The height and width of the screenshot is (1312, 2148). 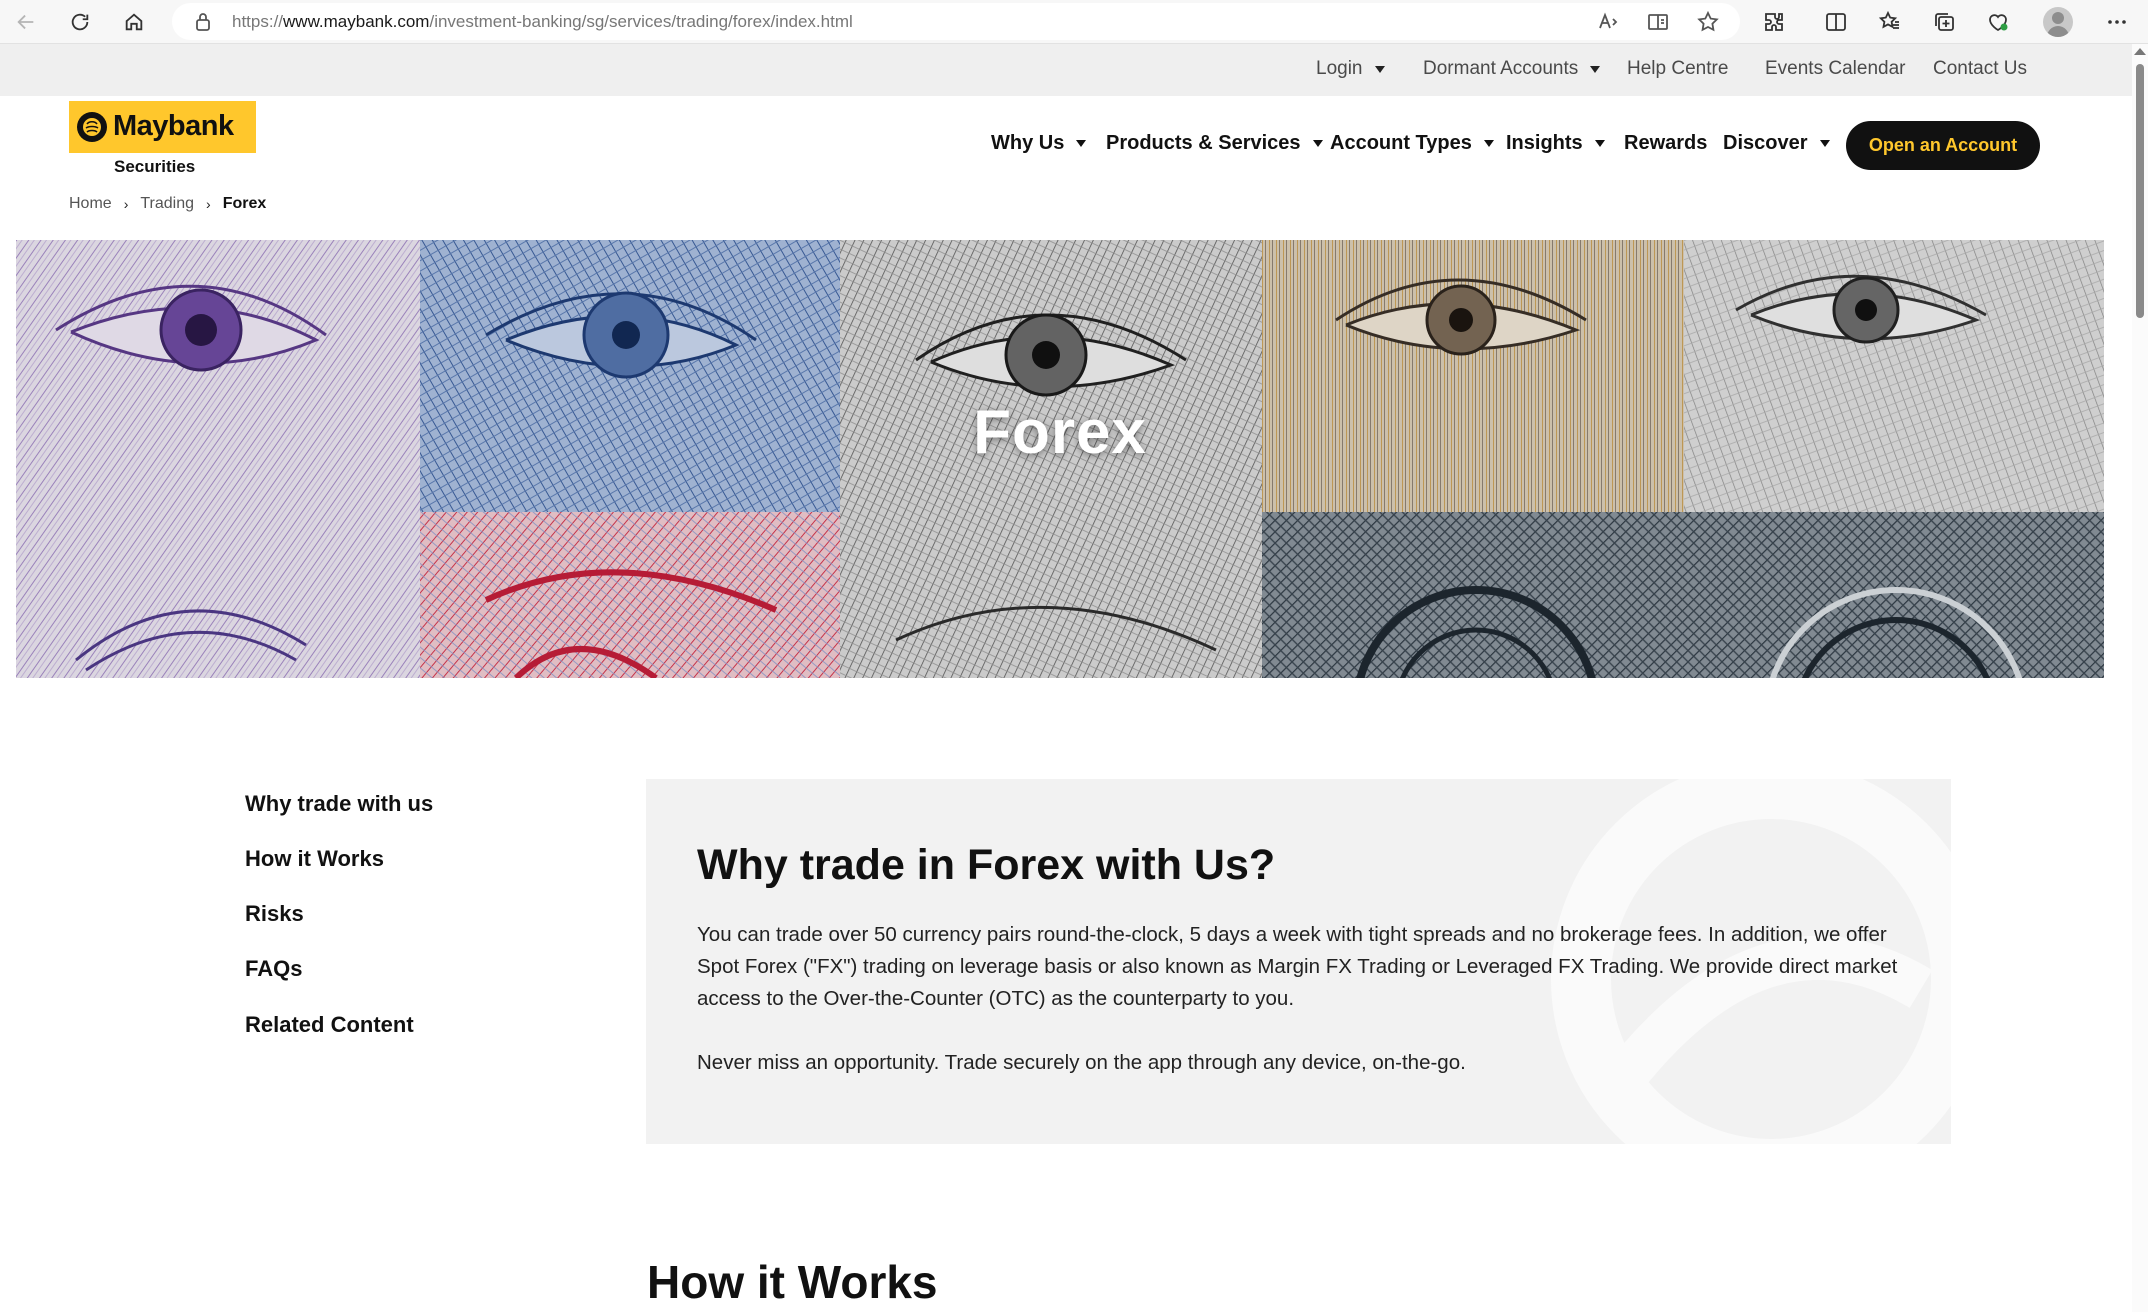 I want to click on login-label: Login, so click(x=1339, y=68).